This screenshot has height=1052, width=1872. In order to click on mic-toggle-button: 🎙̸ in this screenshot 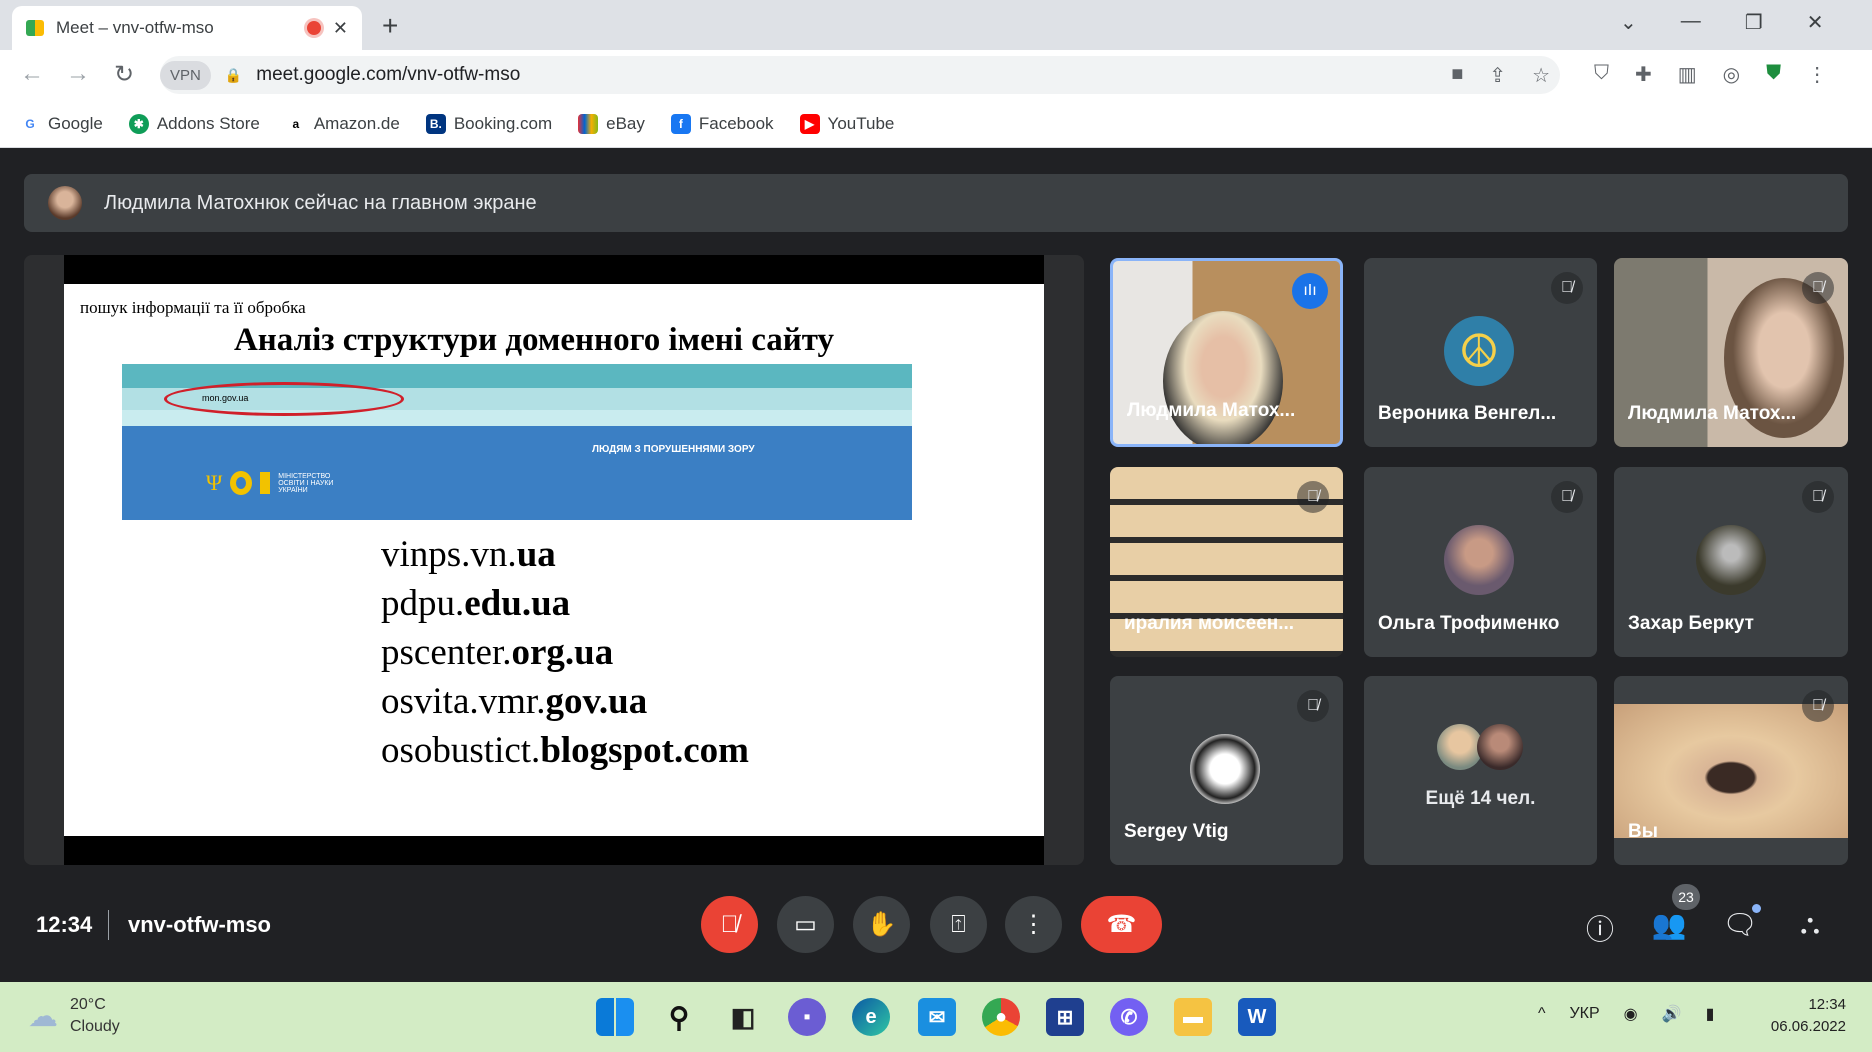, I will do `click(729, 924)`.